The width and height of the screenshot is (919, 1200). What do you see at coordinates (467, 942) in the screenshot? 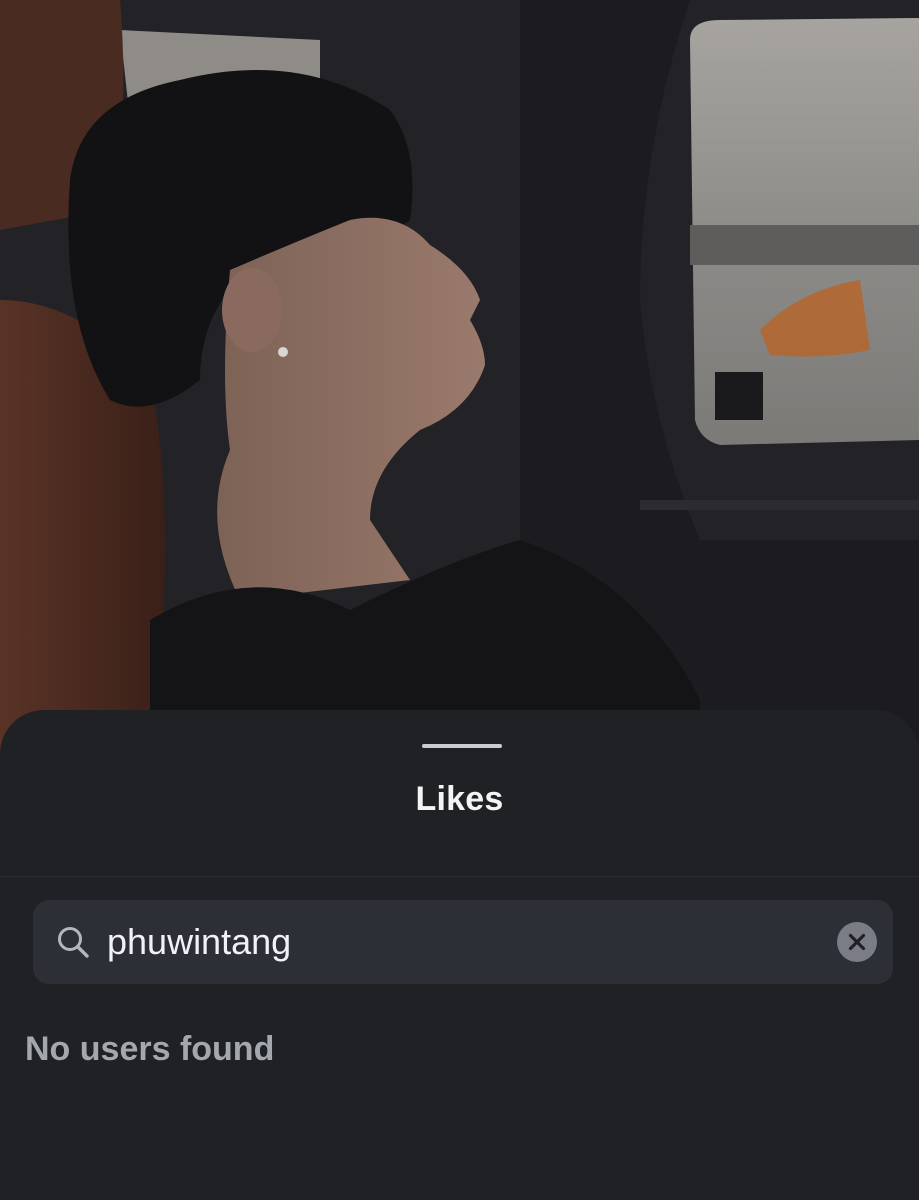
I see `search-input` at bounding box center [467, 942].